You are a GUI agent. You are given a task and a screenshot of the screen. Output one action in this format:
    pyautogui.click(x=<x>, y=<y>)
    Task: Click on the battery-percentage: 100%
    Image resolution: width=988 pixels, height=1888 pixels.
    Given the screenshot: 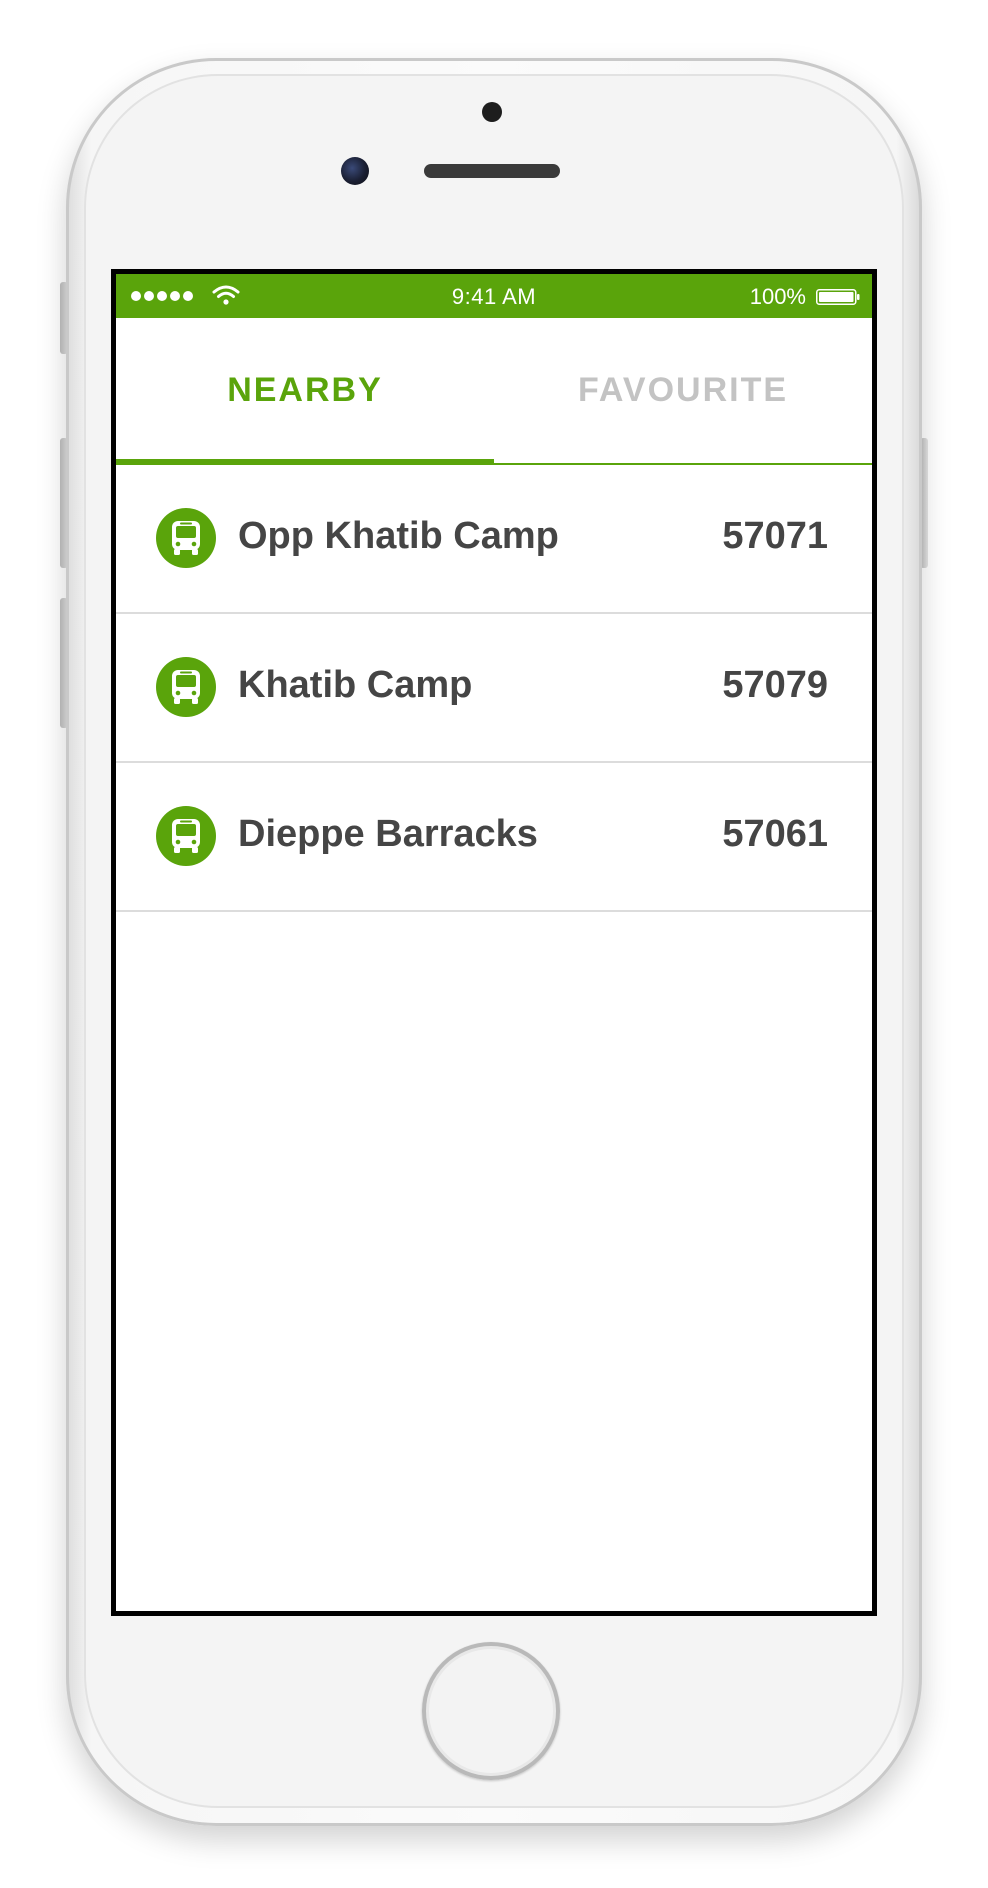 What is the action you would take?
    pyautogui.click(x=777, y=296)
    